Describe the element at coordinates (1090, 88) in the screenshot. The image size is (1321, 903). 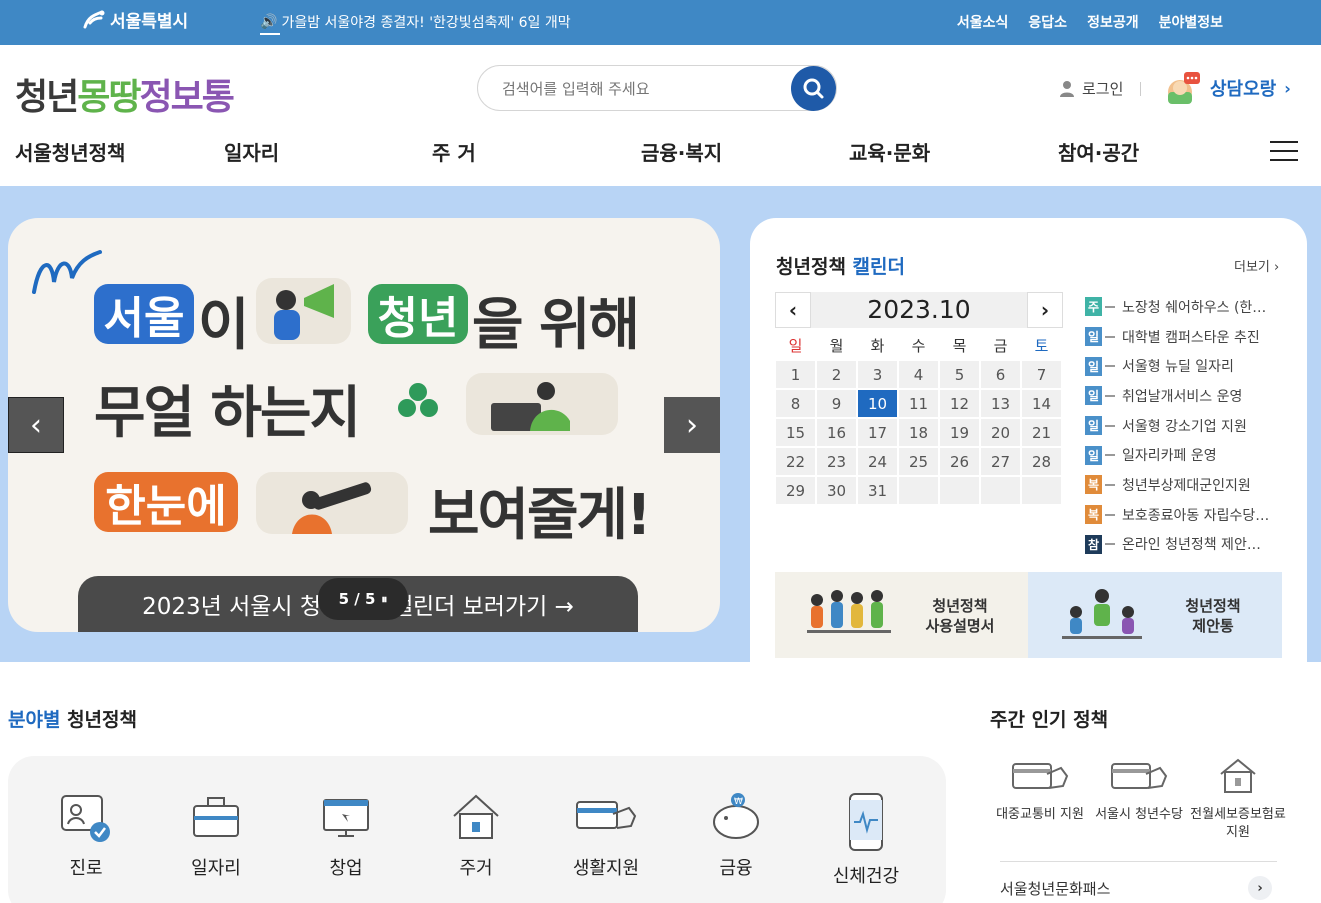
I see `login-link: 로그인` at that location.